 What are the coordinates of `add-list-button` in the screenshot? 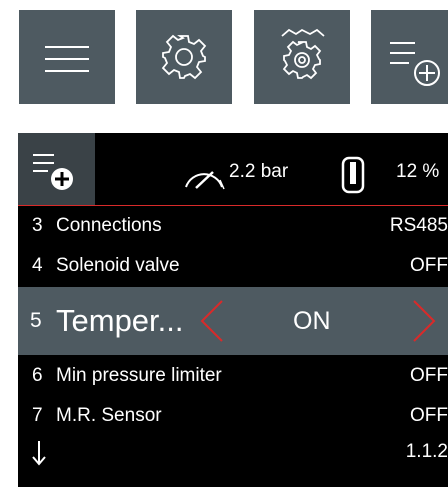 It's located at (409, 57).